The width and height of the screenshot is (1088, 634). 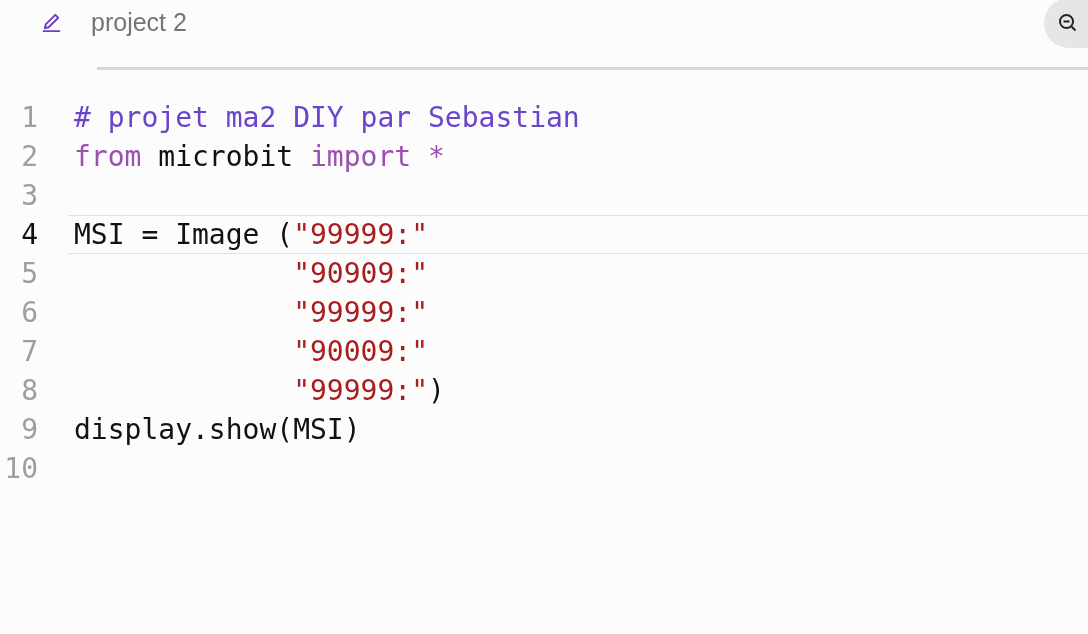 What do you see at coordinates (217, 429) in the screenshot?
I see `code-line: display.show(MSI)` at bounding box center [217, 429].